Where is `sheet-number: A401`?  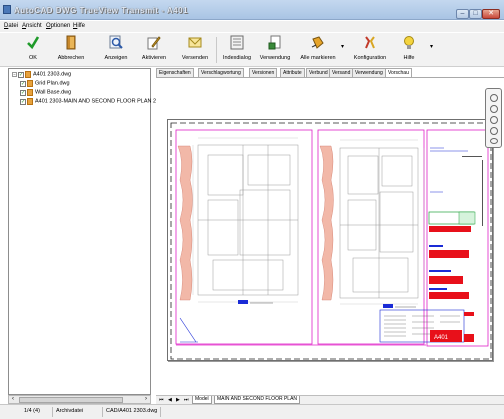
sheet-number: A401 is located at coordinates (441, 338).